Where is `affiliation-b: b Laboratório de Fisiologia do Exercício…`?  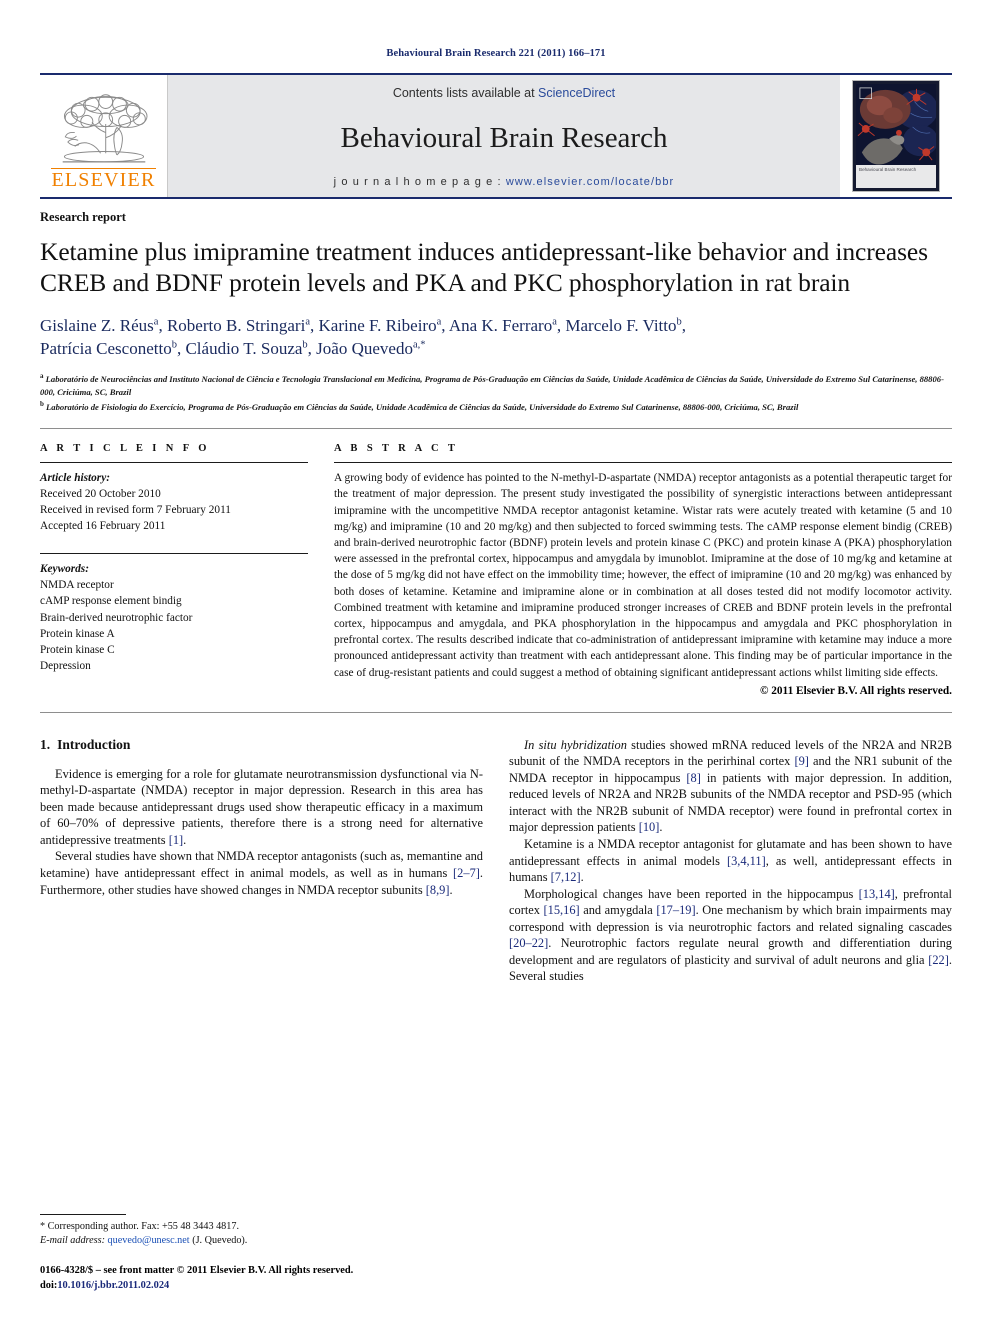
affiliation-b: b Laboratório de Fisiologia do Exercício… is located at coordinates (419, 406).